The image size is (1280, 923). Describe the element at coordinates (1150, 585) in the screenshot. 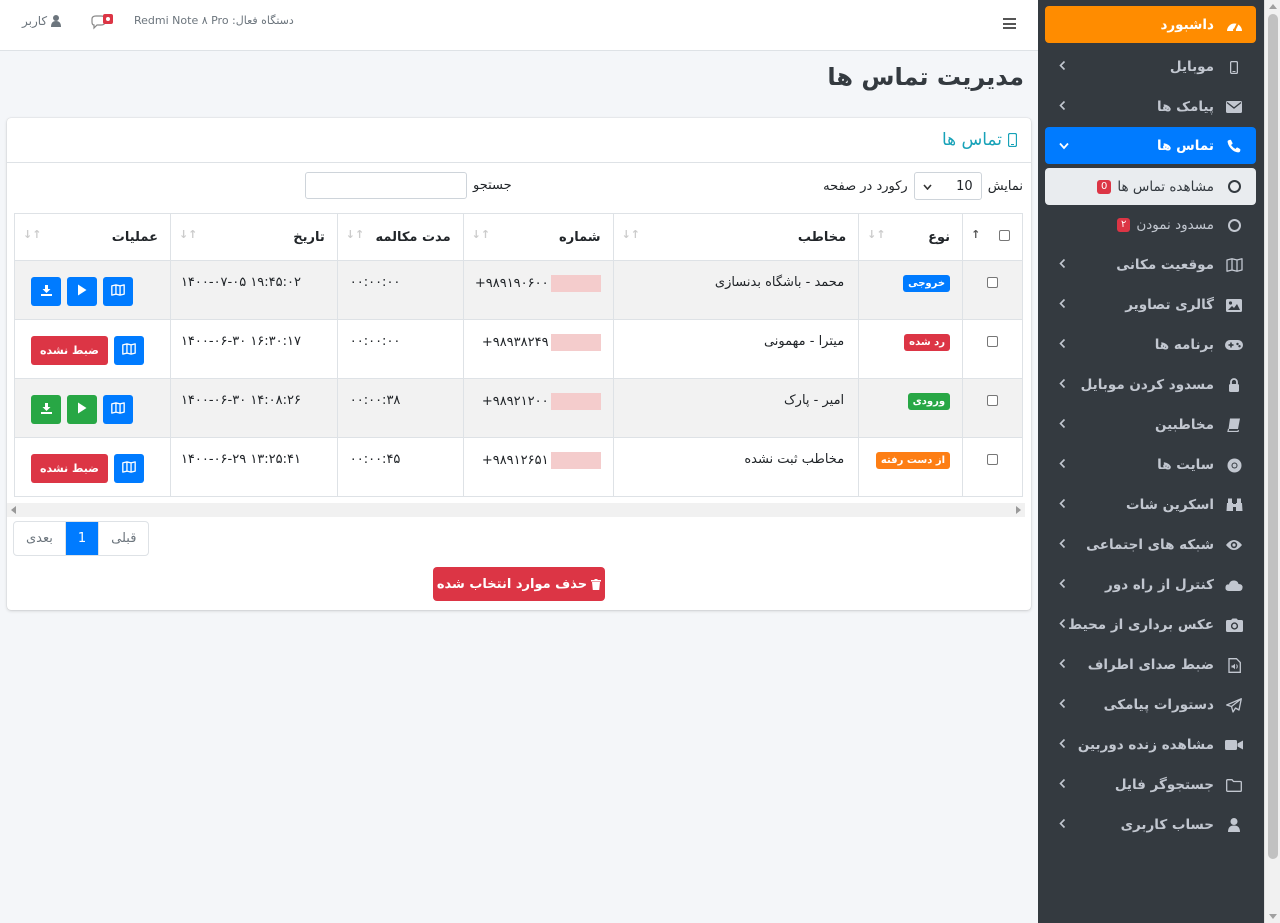

I see `sidebar-item-14: کنترل از راه دور` at that location.